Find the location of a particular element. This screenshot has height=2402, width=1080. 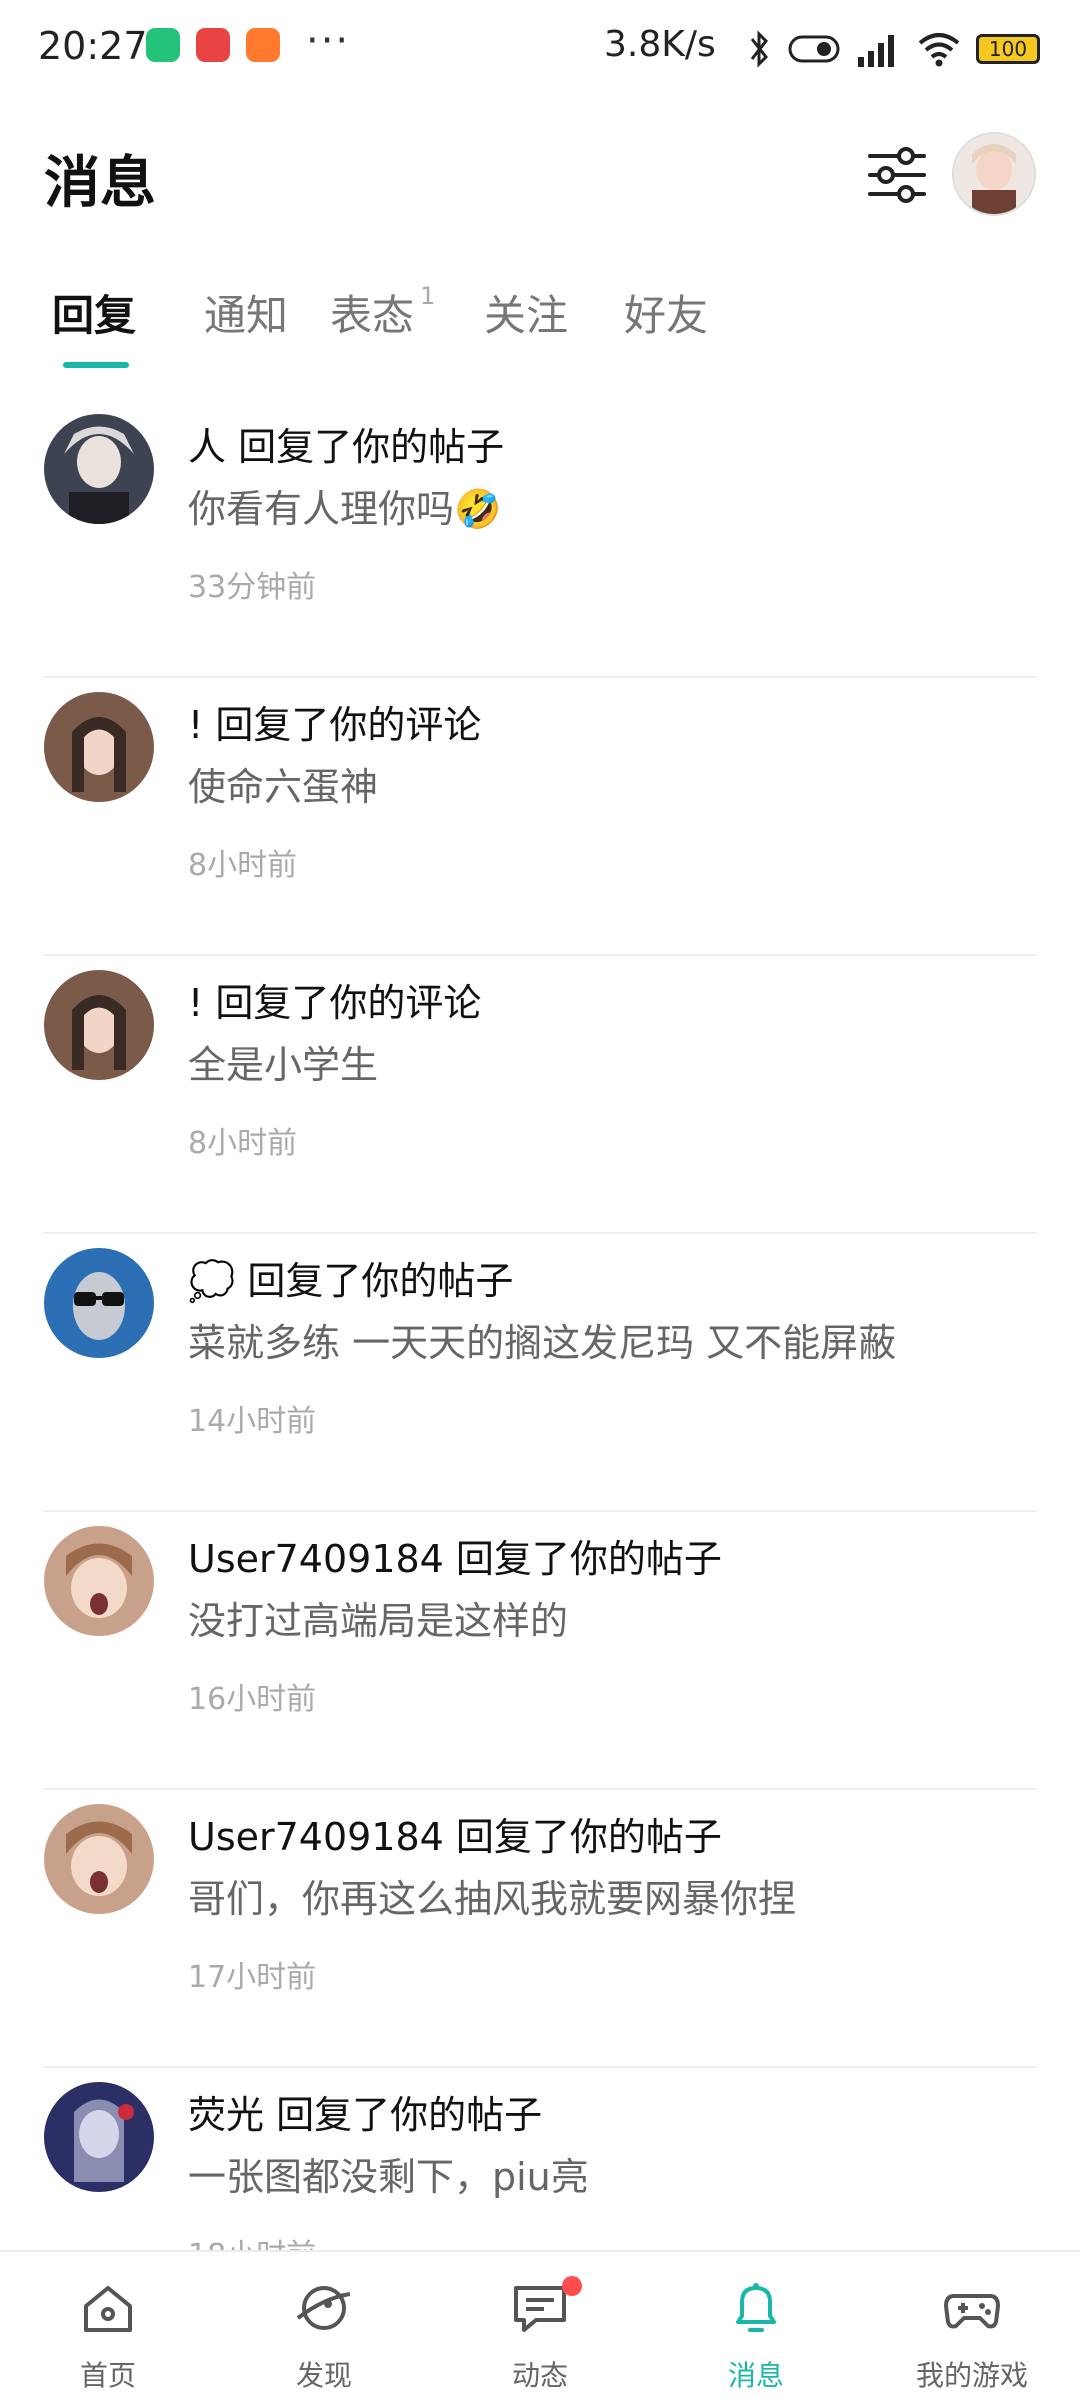

tab-friends: 好友 is located at coordinates (666, 312).